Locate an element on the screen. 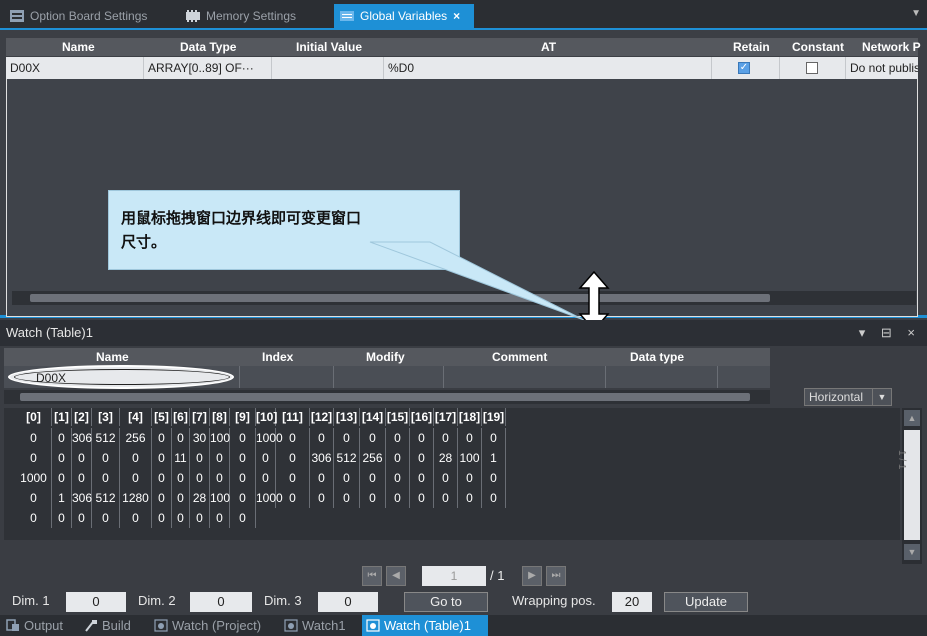 The image size is (927, 636). scroll-down-icon: ▼ is located at coordinates (912, 552).